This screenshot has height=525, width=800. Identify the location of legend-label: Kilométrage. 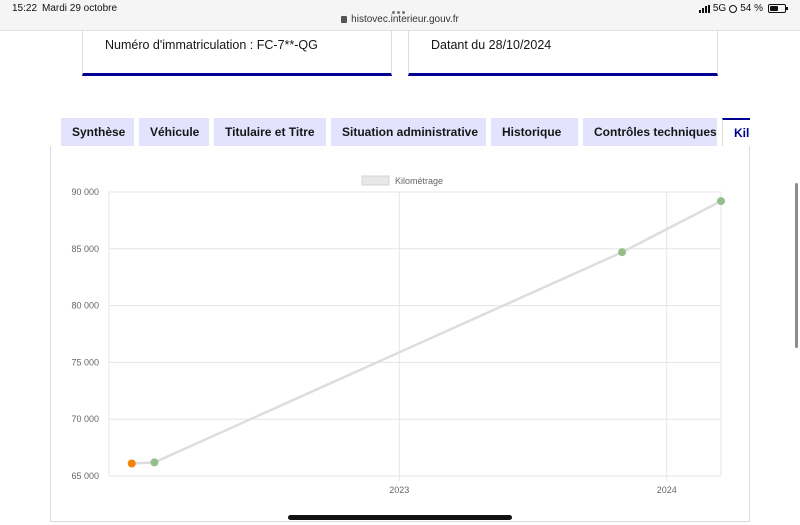
(419, 181).